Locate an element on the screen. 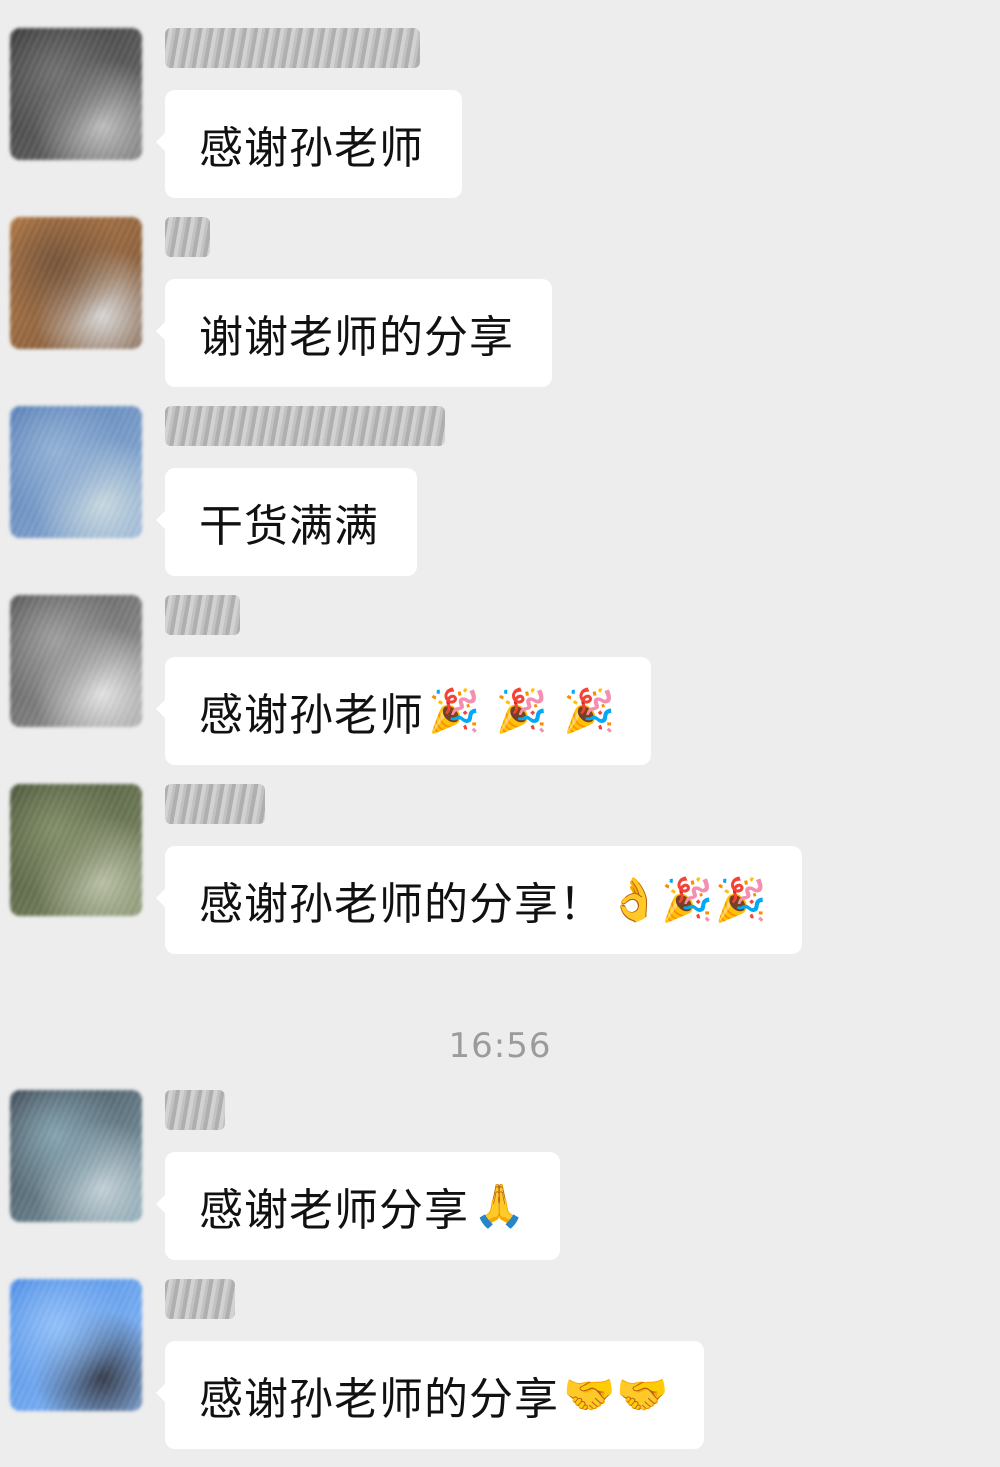 The image size is (1000, 1467). message-bubble: 感谢孙老师 is located at coordinates (309, 144).